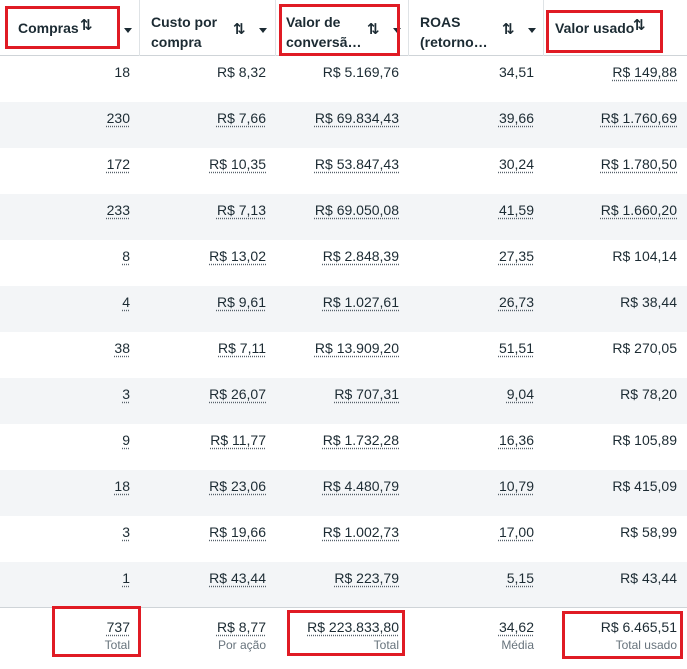 This screenshot has width=687, height=669. What do you see at coordinates (638, 627) in the screenshot?
I see `total-value: R$ 6.465,51` at bounding box center [638, 627].